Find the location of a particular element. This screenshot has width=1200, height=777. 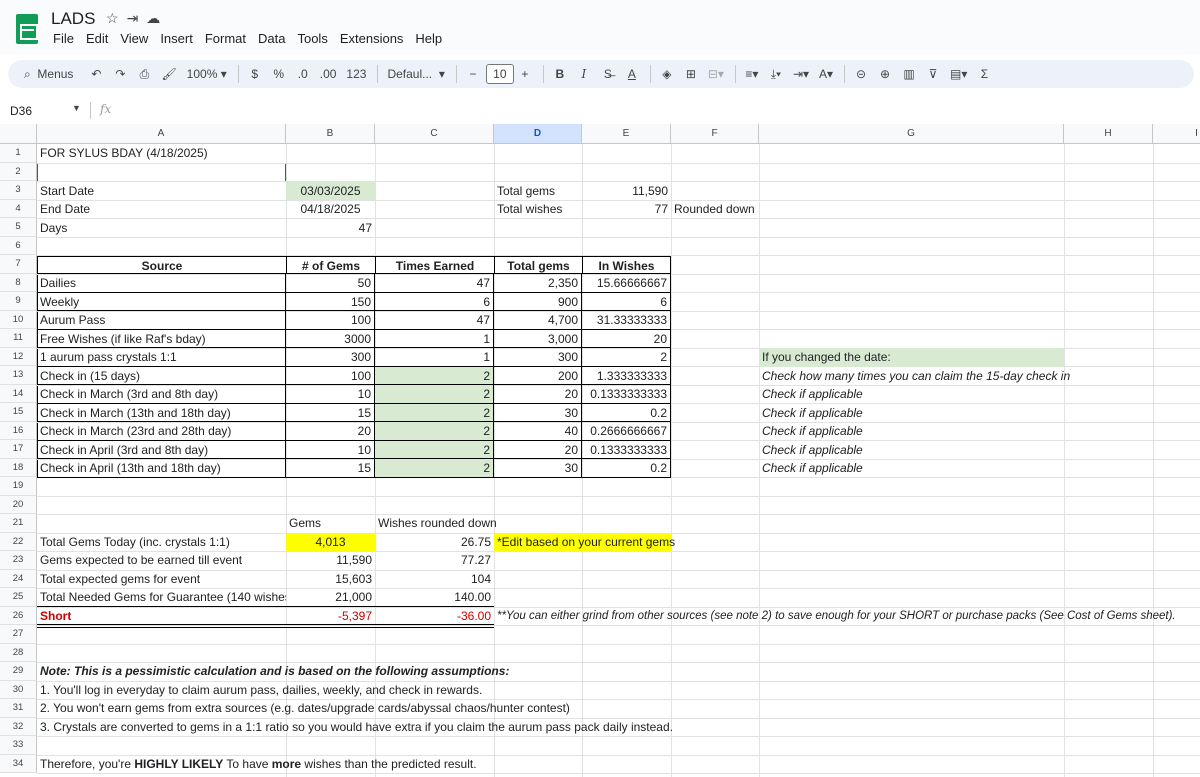

menu-view: View is located at coordinates (134, 38).